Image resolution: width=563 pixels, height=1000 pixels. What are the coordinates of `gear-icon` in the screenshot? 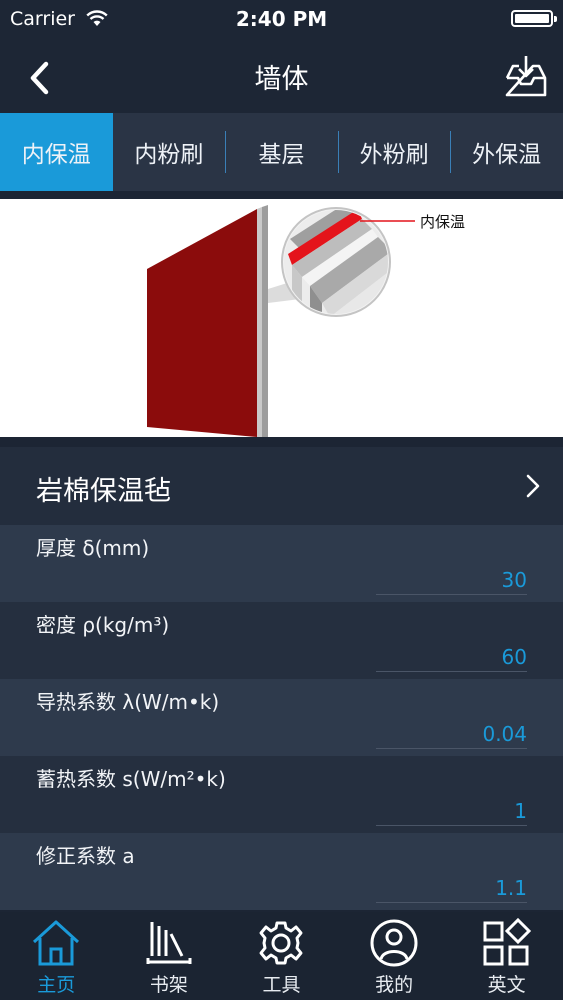 It's located at (281, 943).